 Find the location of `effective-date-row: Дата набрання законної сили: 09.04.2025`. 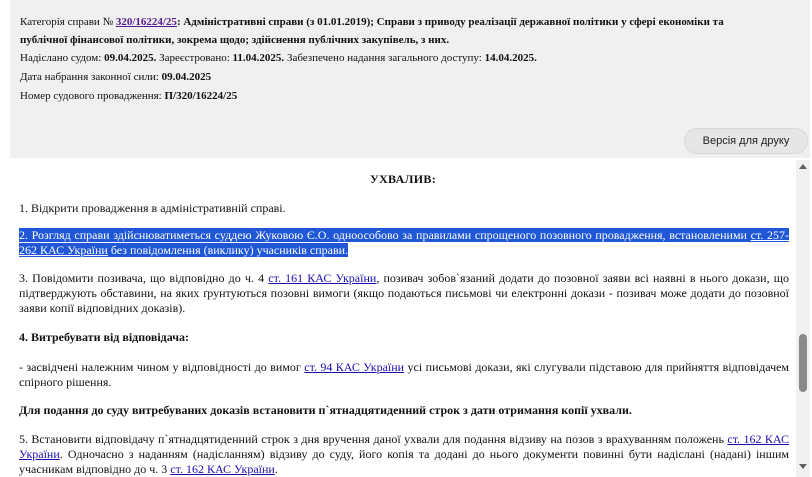

effective-date-row: Дата набрання законної сили: 09.04.2025 is located at coordinates (115, 77).